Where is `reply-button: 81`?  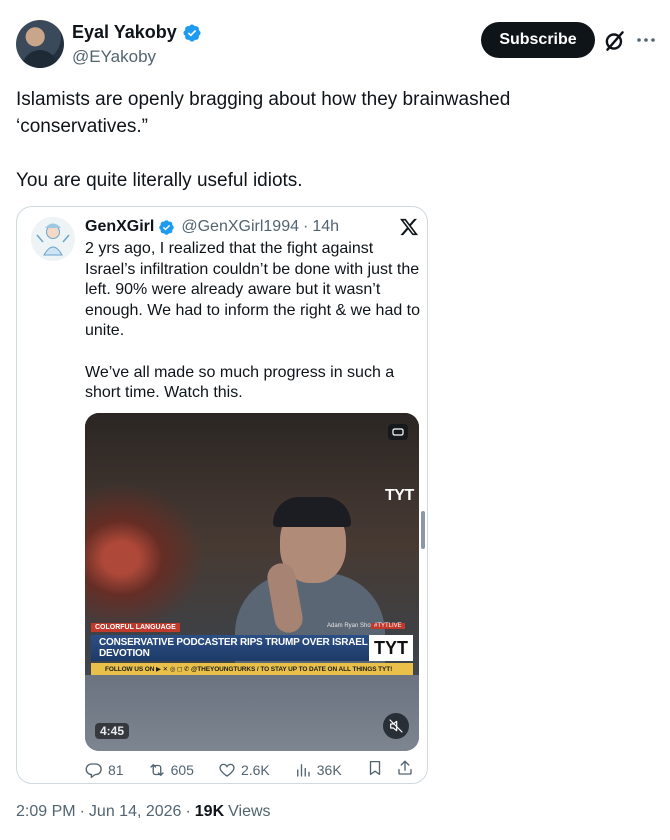
reply-button: 81 is located at coordinates (104, 770).